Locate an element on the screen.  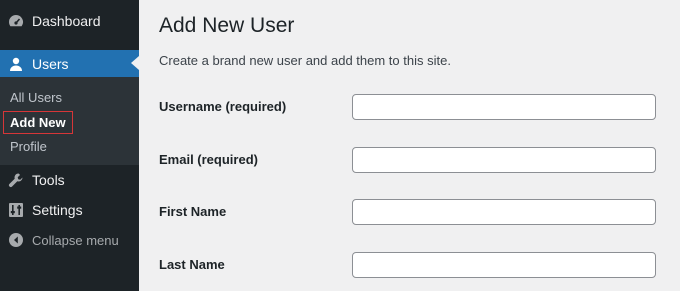
menu-item-dashboard: Dashboard is located at coordinates (69, 21).